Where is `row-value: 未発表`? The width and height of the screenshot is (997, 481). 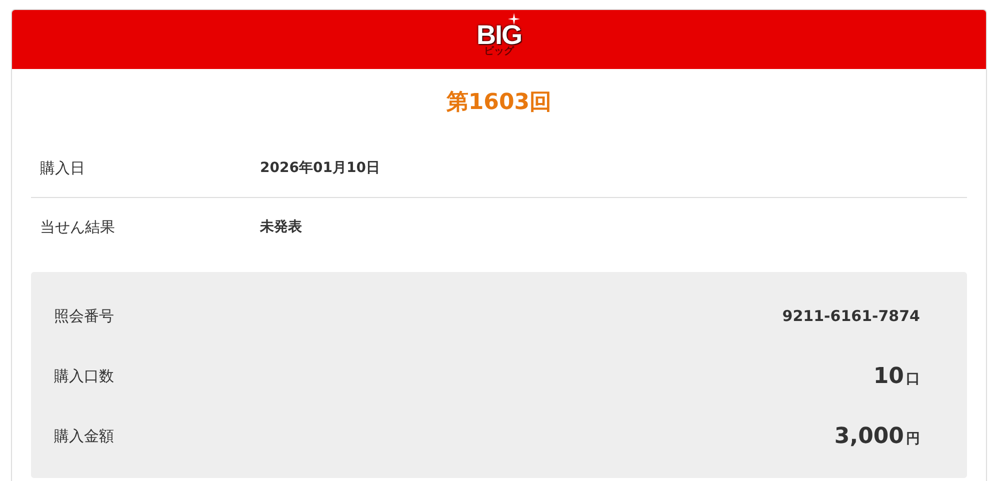 row-value: 未発表 is located at coordinates (281, 227).